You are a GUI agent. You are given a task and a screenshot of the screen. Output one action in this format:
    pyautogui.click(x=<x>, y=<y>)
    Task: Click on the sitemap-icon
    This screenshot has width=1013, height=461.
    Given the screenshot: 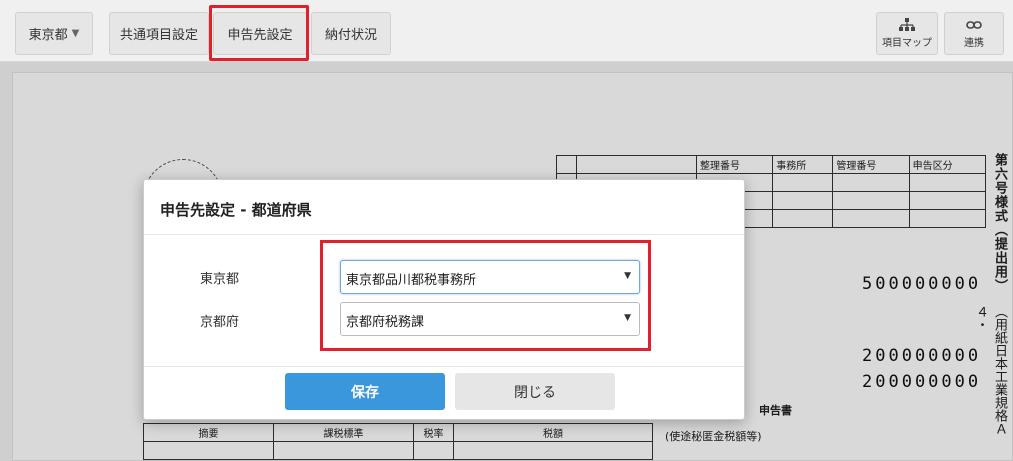 What is the action you would take?
    pyautogui.click(x=907, y=24)
    